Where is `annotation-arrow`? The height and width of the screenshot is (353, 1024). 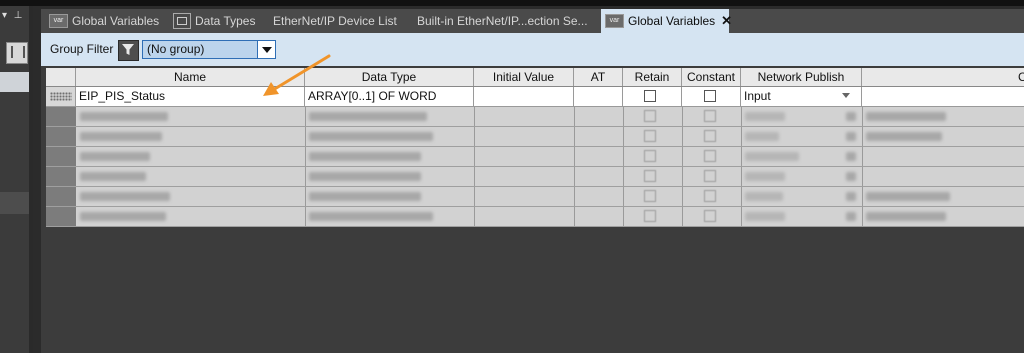
annotation-arrow is located at coordinates (297, 75).